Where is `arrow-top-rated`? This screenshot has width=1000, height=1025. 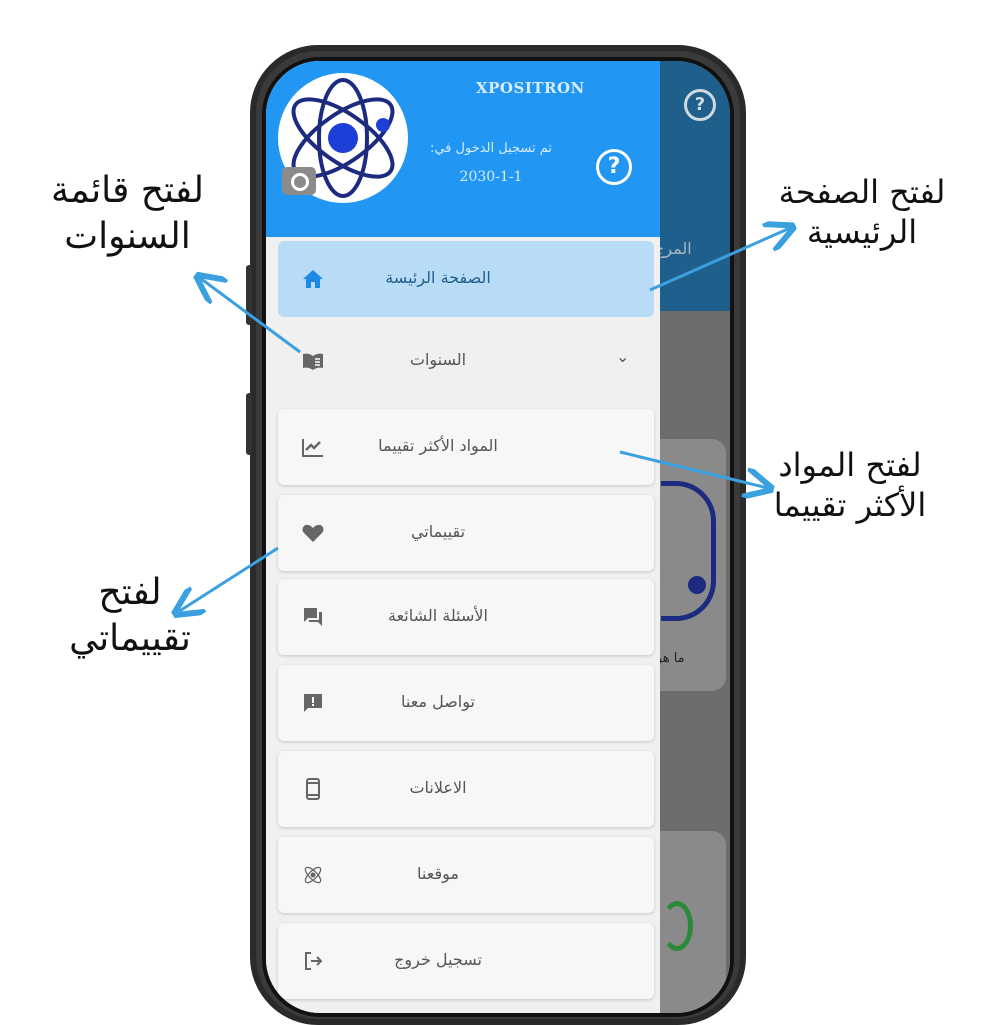 arrow-top-rated is located at coordinates (693, 469).